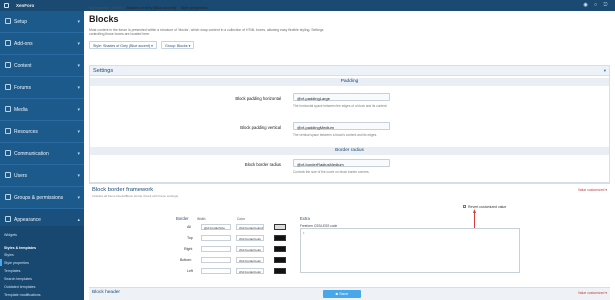 The height and width of the screenshot is (300, 615). I want to click on width-column-header: Width, so click(201, 219).